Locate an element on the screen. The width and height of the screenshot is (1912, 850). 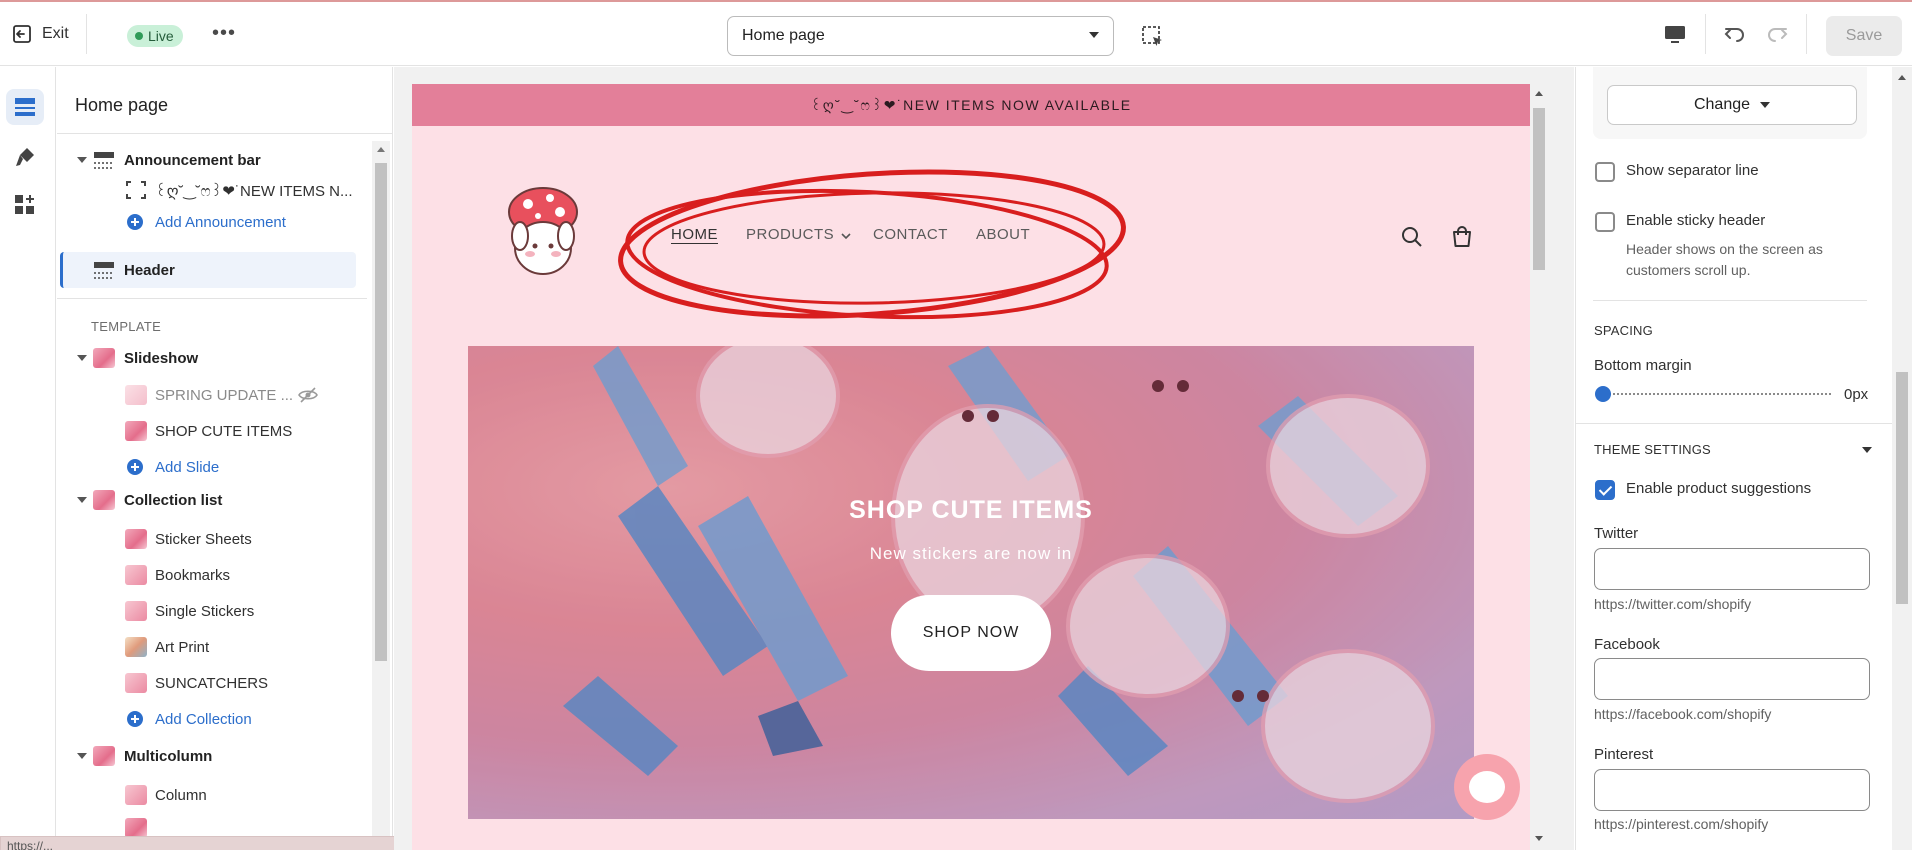
sticky-header-checkbox: Enable sticky header is located at coordinates (1680, 222).